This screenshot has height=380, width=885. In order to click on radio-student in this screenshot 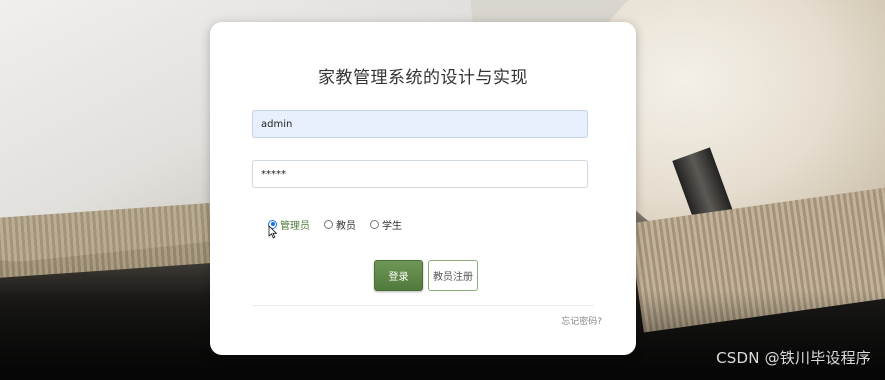, I will do `click(374, 224)`.